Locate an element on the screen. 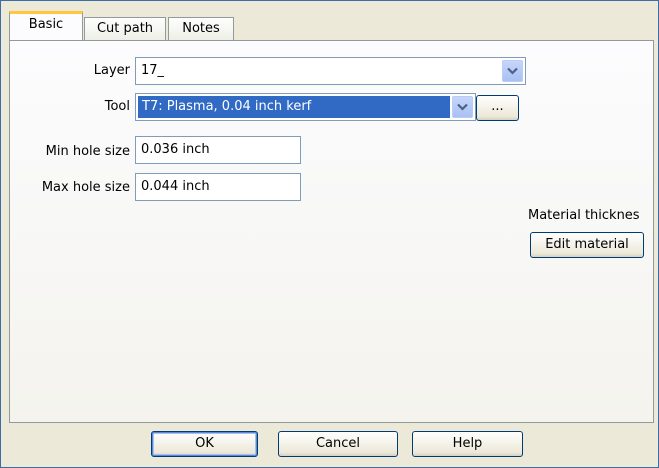 This screenshot has height=468, width=659. layer-value: 17_ is located at coordinates (153, 70).